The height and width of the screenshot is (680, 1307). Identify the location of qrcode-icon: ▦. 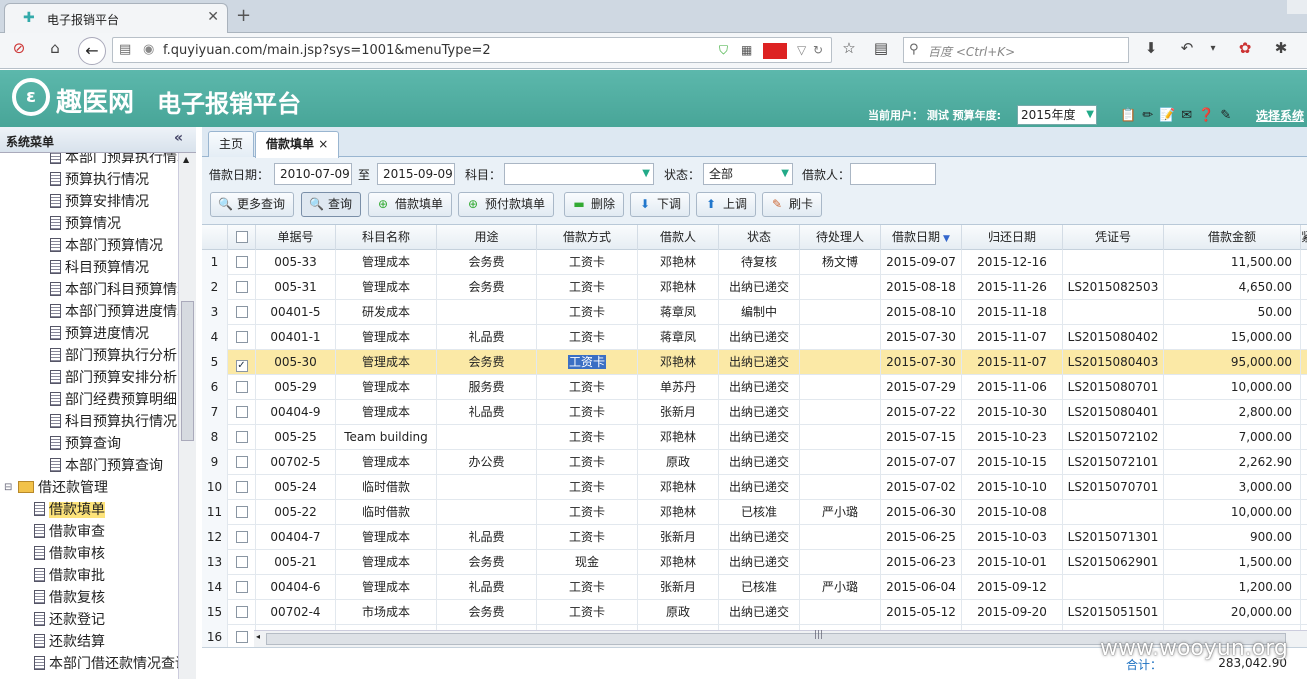
(746, 50).